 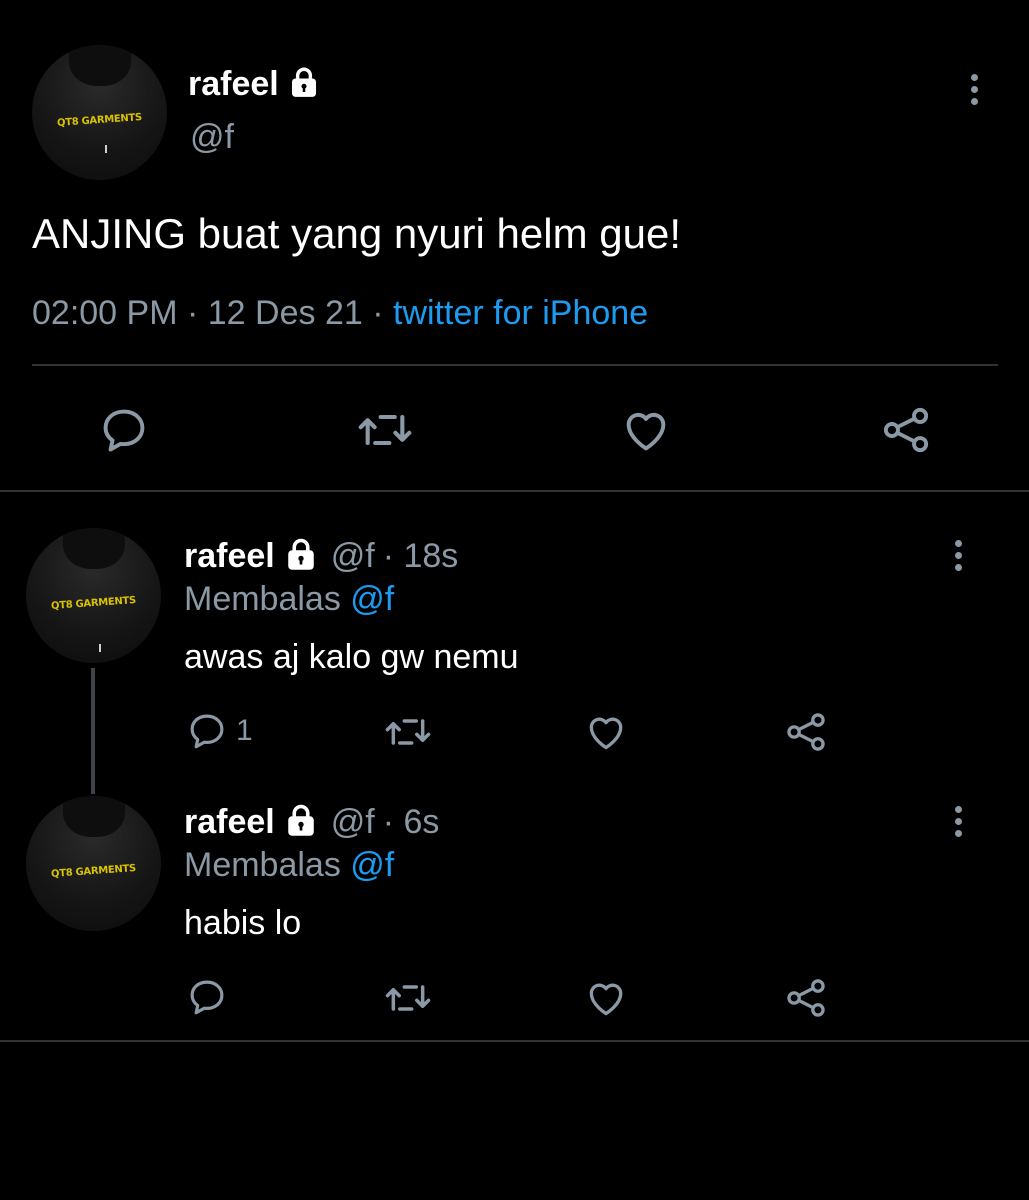 What do you see at coordinates (285, 313) in the screenshot?
I see `tweet-date: 12 Des 21` at bounding box center [285, 313].